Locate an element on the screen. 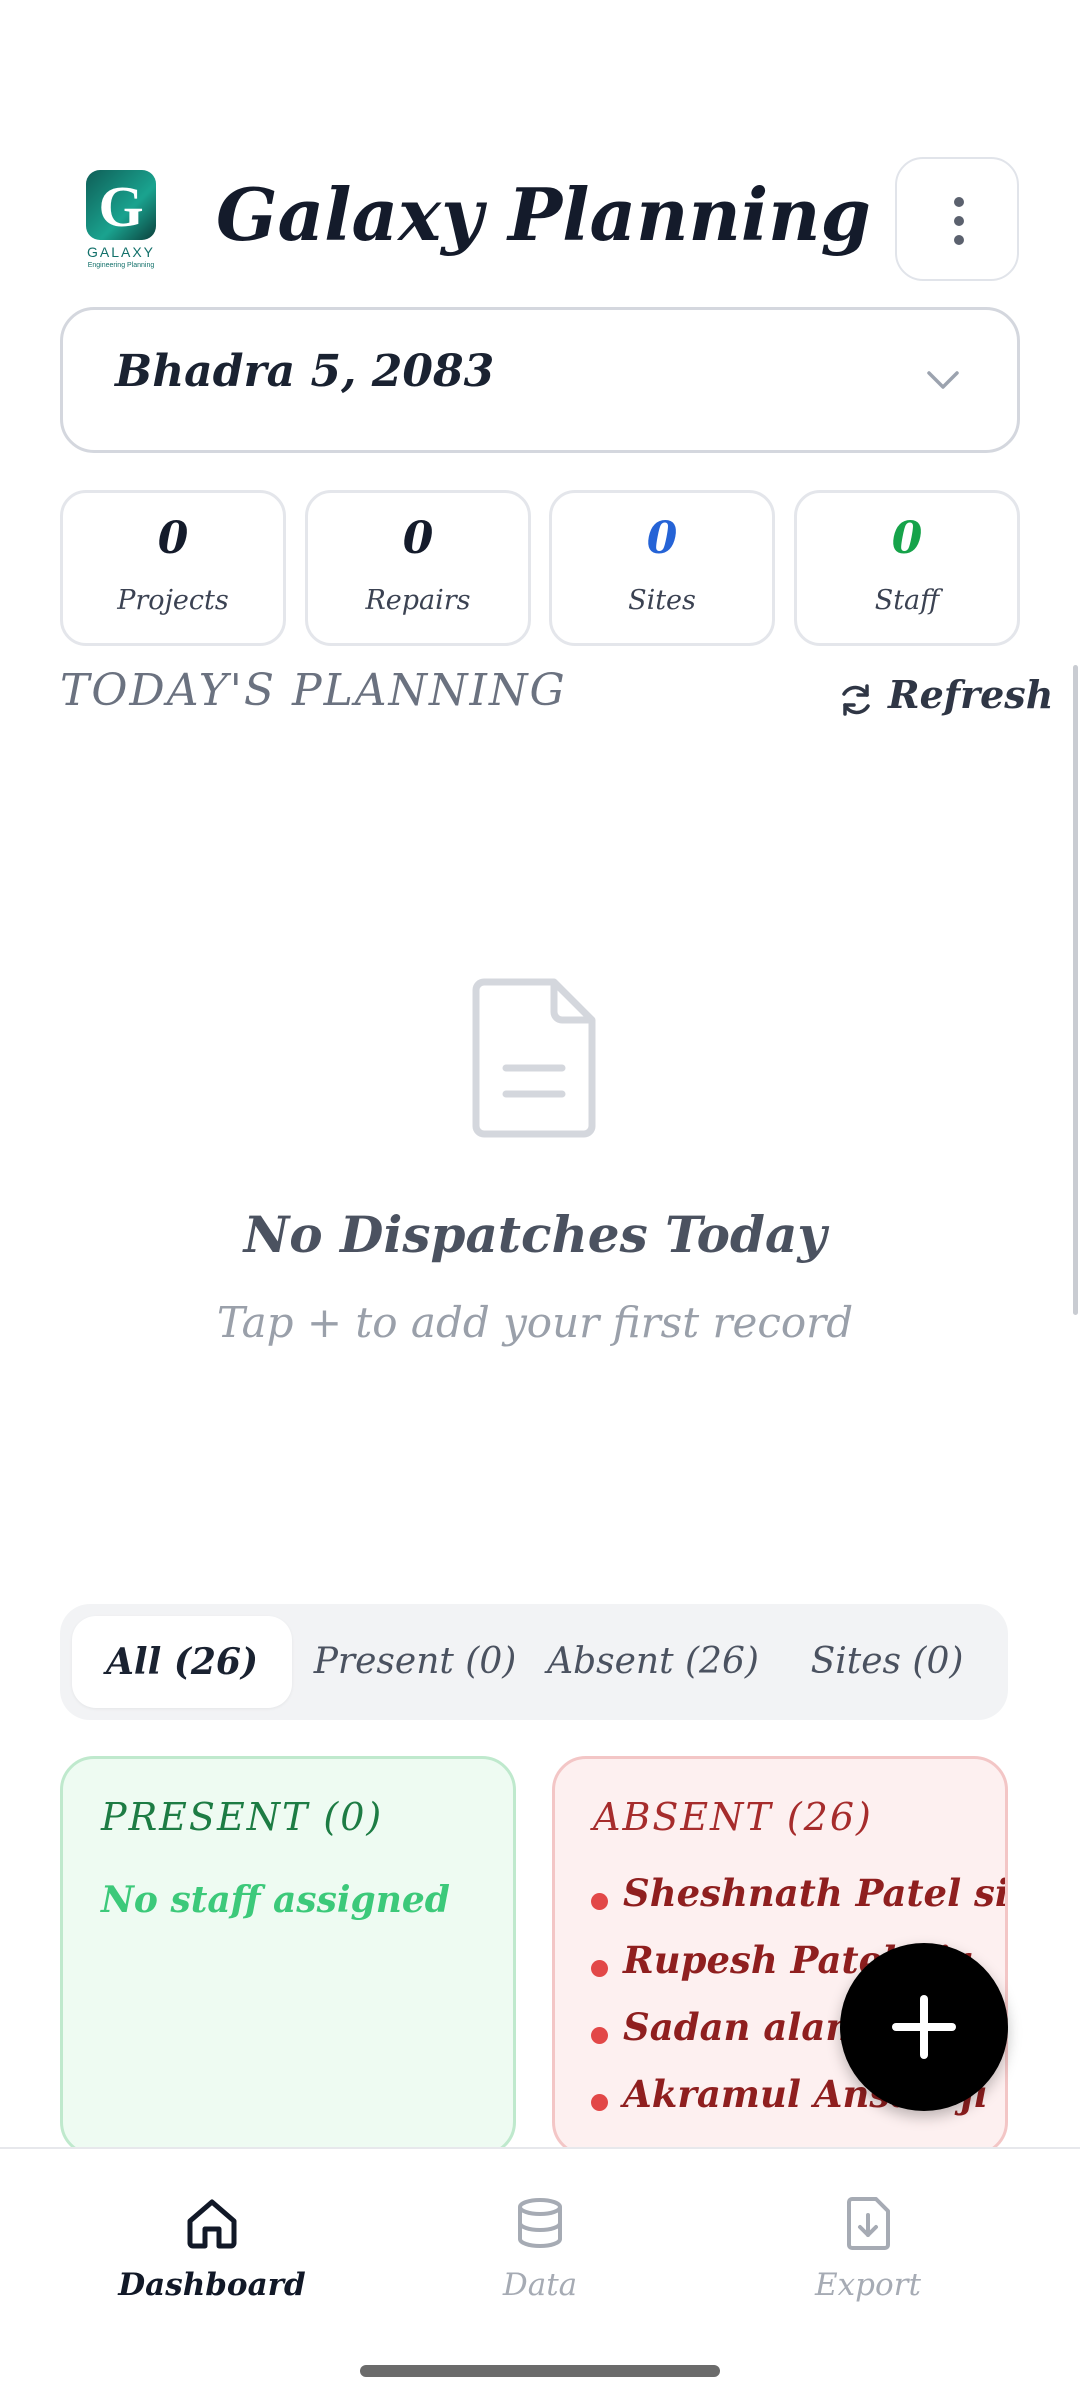 This screenshot has width=1080, height=2400. scrollbar is located at coordinates (1075, 990).